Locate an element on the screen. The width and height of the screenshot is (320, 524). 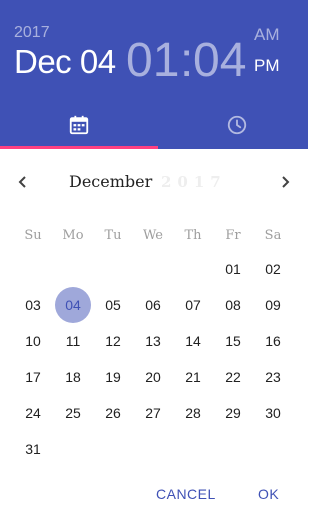
calendar-day: 18 is located at coordinates (73, 377).